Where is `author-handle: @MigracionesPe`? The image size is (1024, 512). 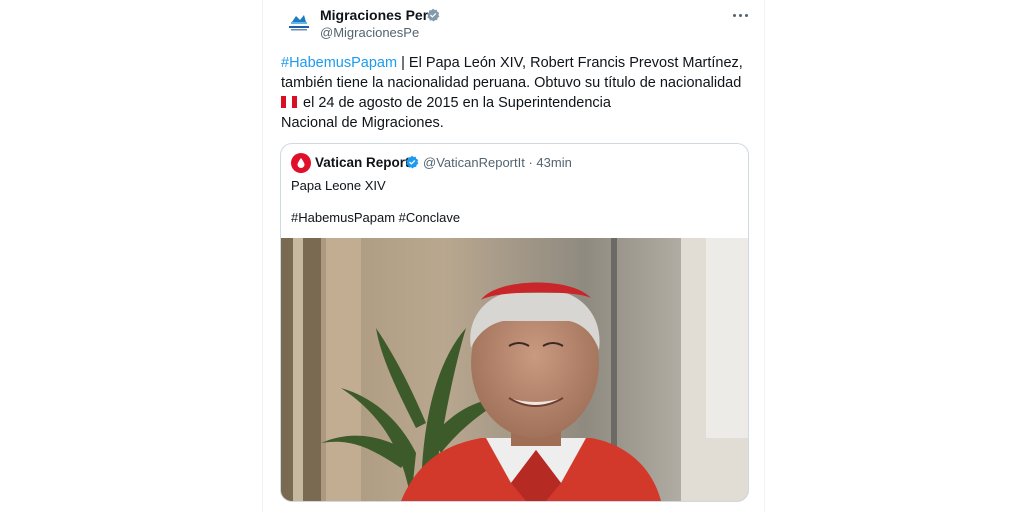
author-handle: @MigracionesPe is located at coordinates (369, 32).